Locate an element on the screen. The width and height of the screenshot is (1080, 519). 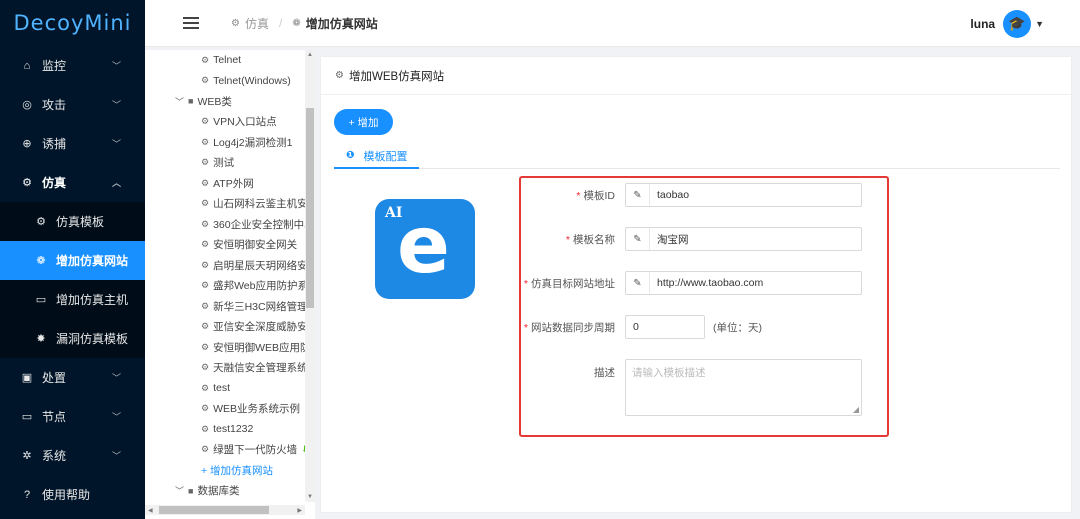
tree-item: ⚙ WEB业务系统示例 is located at coordinates (230, 409).